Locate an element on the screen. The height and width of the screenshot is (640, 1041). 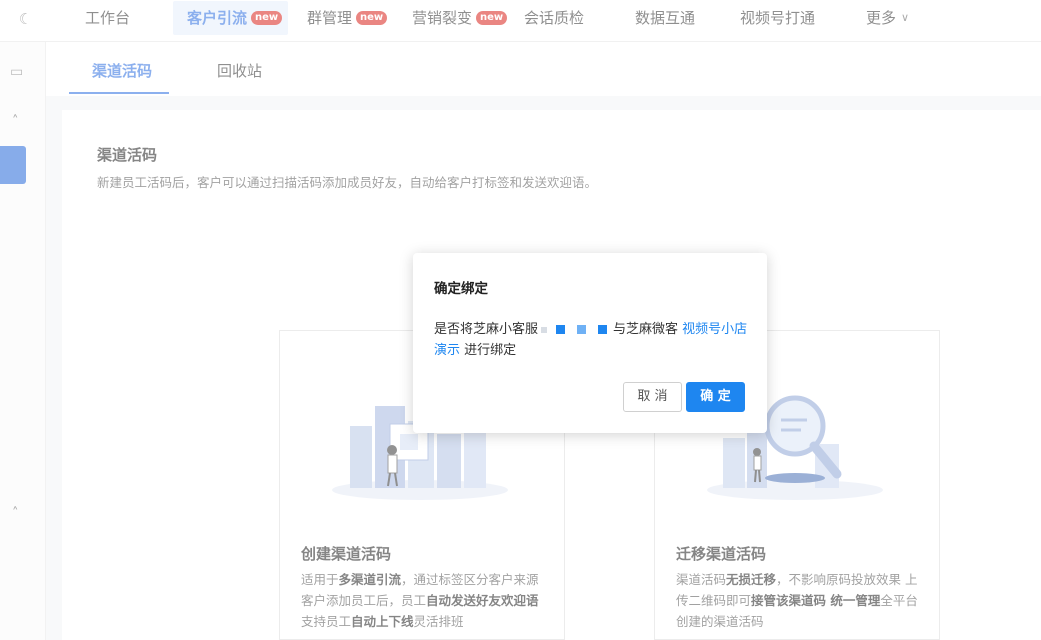
message-suffix: 进行绑定 is located at coordinates (488, 350).